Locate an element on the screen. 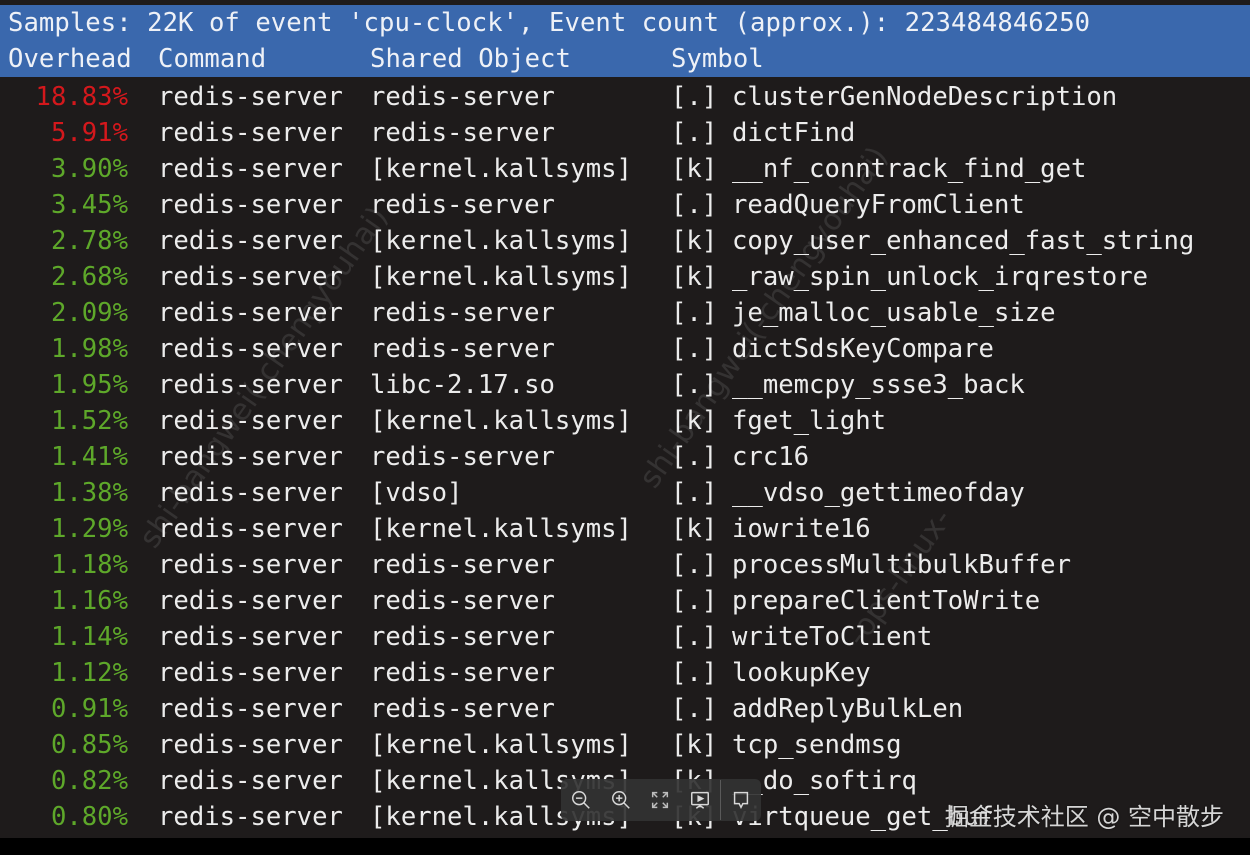  zoom-out-icon is located at coordinates (580, 800).